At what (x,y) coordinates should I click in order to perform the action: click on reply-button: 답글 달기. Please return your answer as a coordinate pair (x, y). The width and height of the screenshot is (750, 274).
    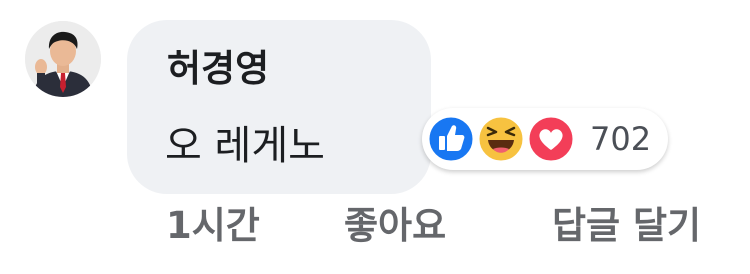
    Looking at the image, I should click on (626, 226).